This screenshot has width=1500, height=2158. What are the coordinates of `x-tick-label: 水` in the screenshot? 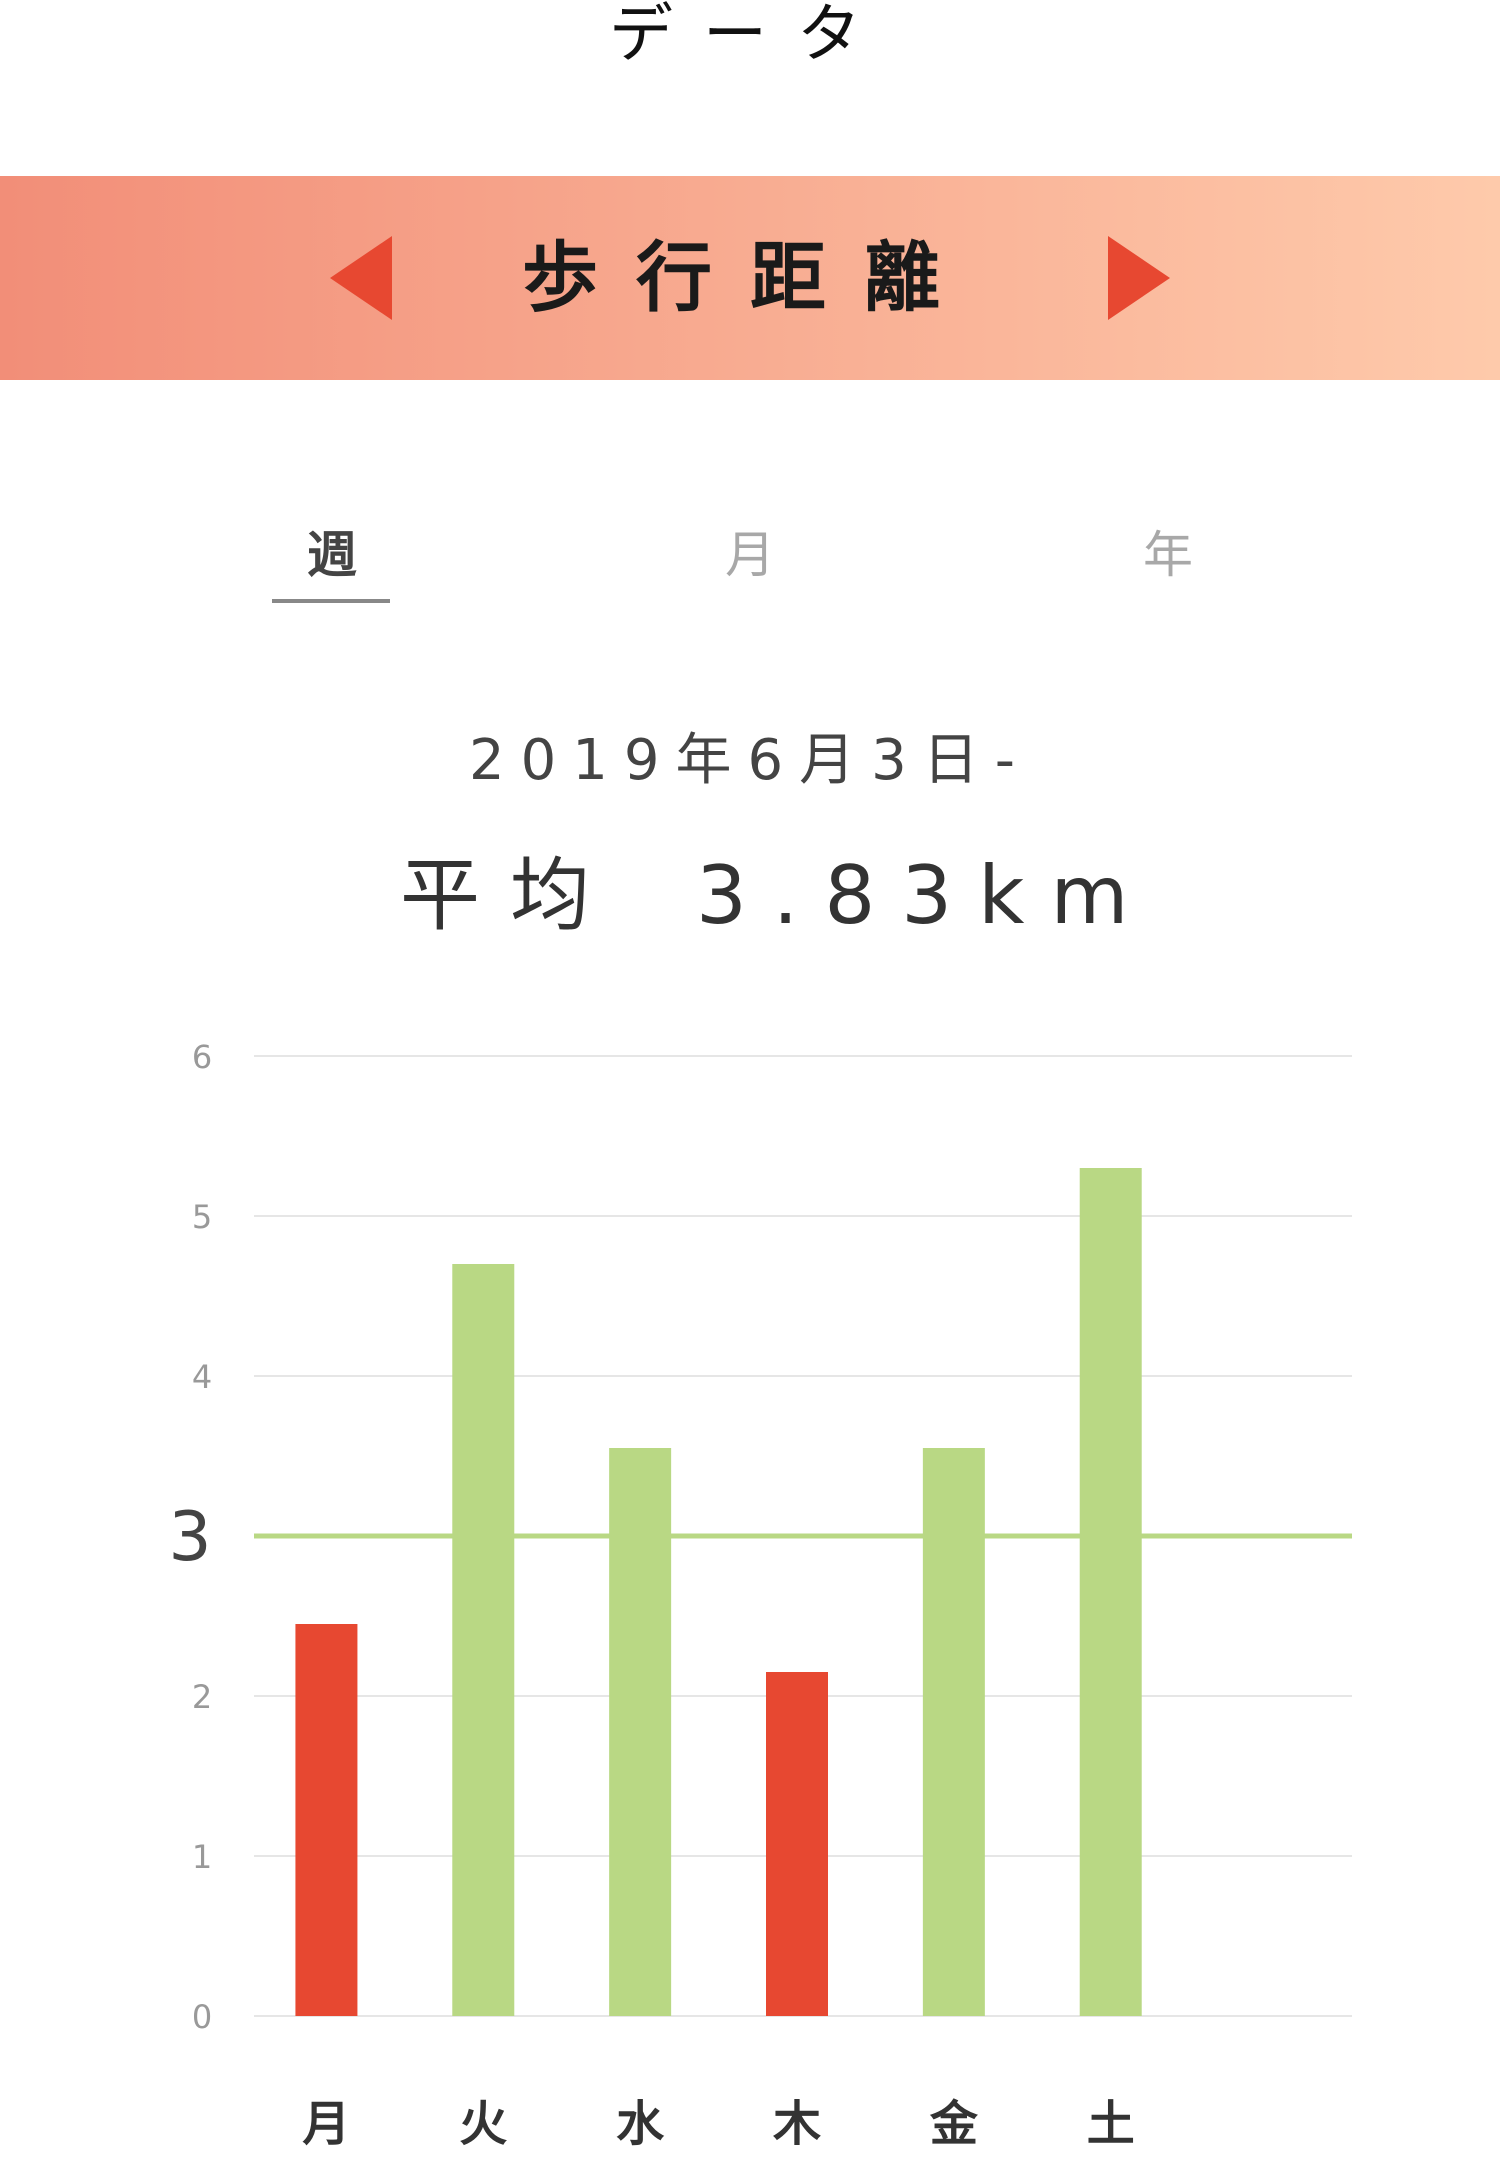 It's located at (640, 2124).